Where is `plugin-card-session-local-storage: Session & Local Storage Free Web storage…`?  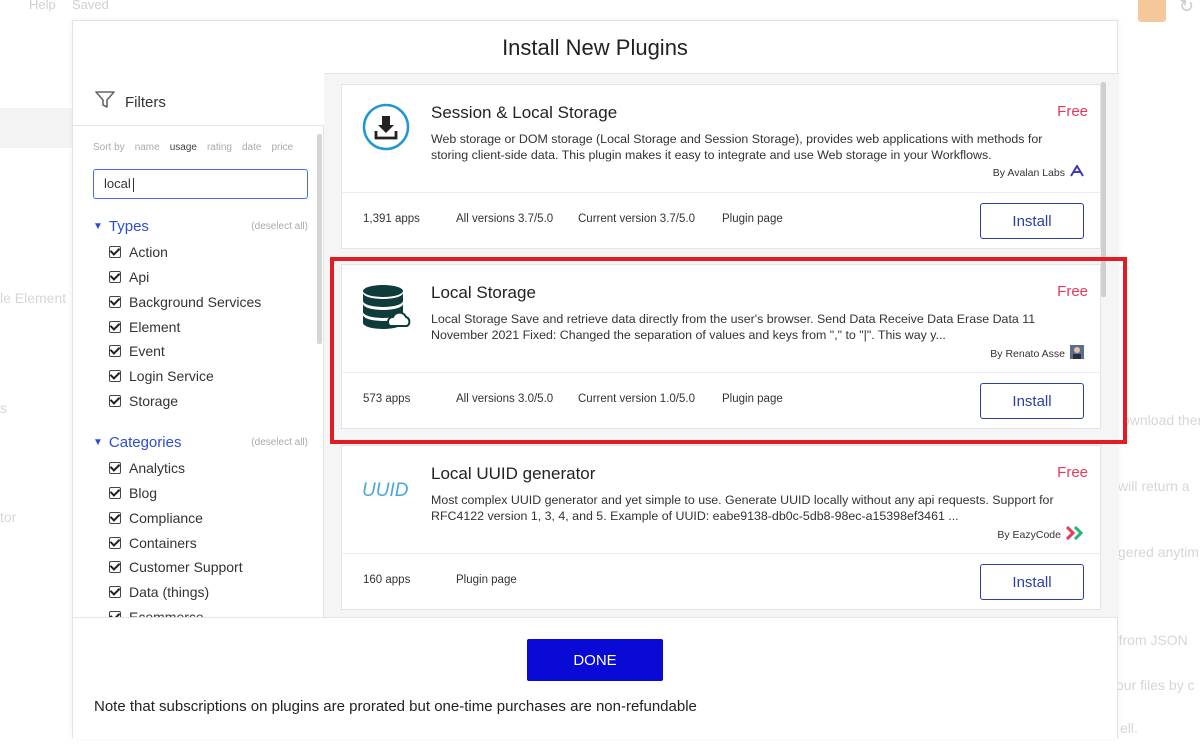 plugin-card-session-local-storage: Session & Local Storage Free Web storage… is located at coordinates (721, 166).